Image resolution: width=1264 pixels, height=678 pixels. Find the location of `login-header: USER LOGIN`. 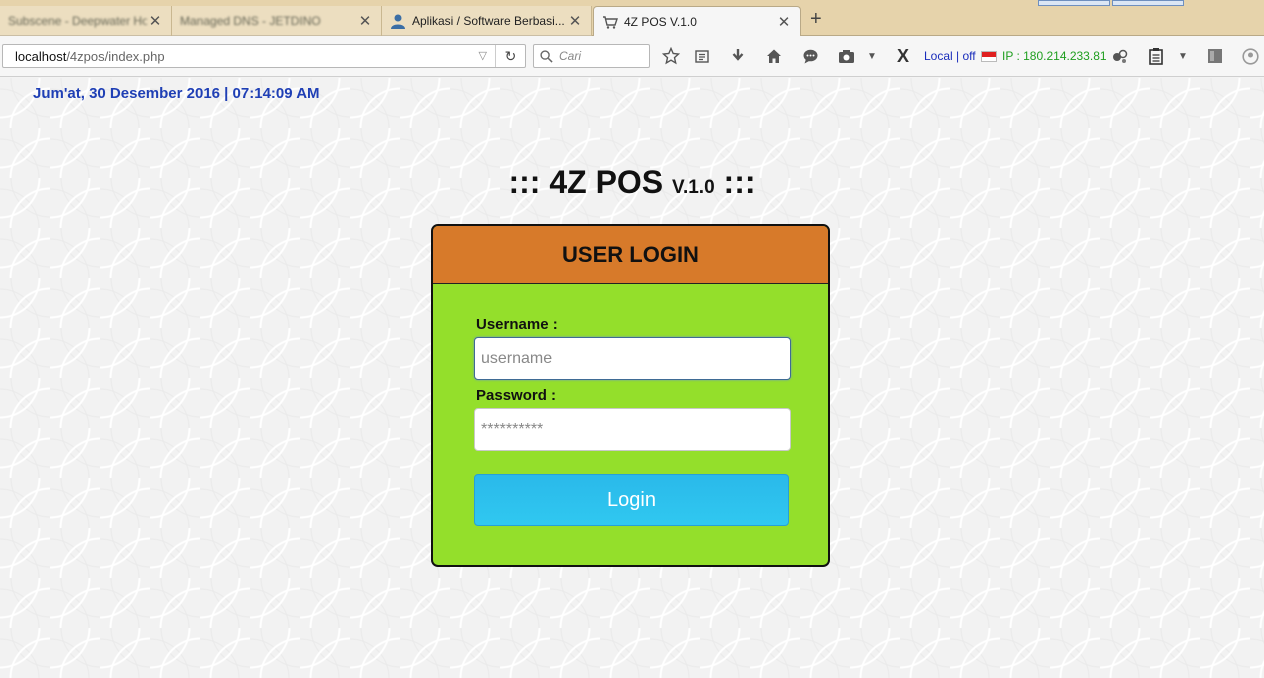

login-header: USER LOGIN is located at coordinates (630, 255).